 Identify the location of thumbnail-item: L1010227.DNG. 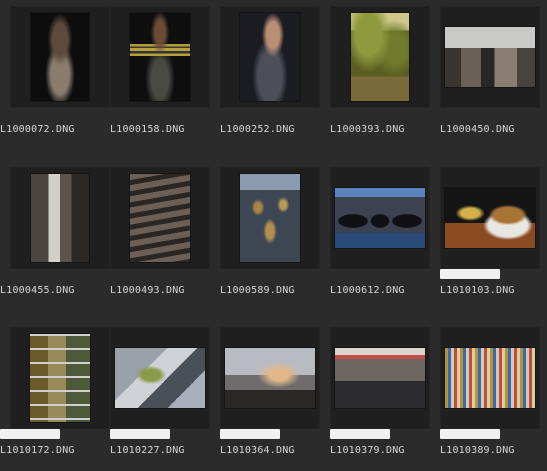
(165, 396).